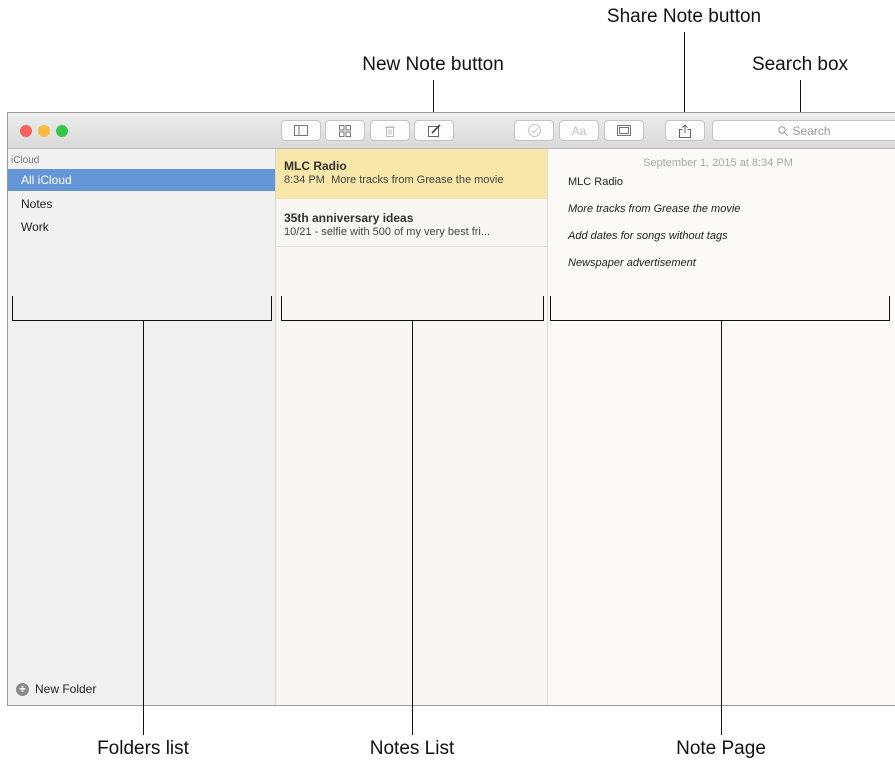 The image size is (895, 766). I want to click on trash-icon, so click(390, 131).